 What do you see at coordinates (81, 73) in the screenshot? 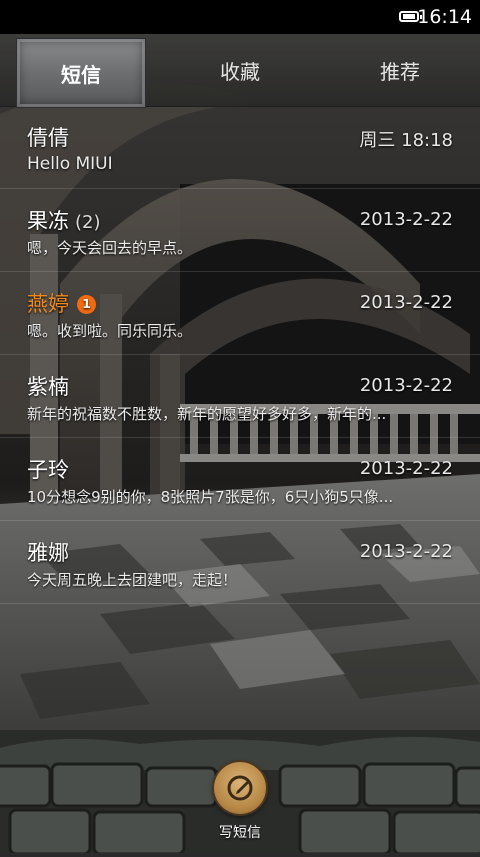
I see `tab-messages: 短信` at bounding box center [81, 73].